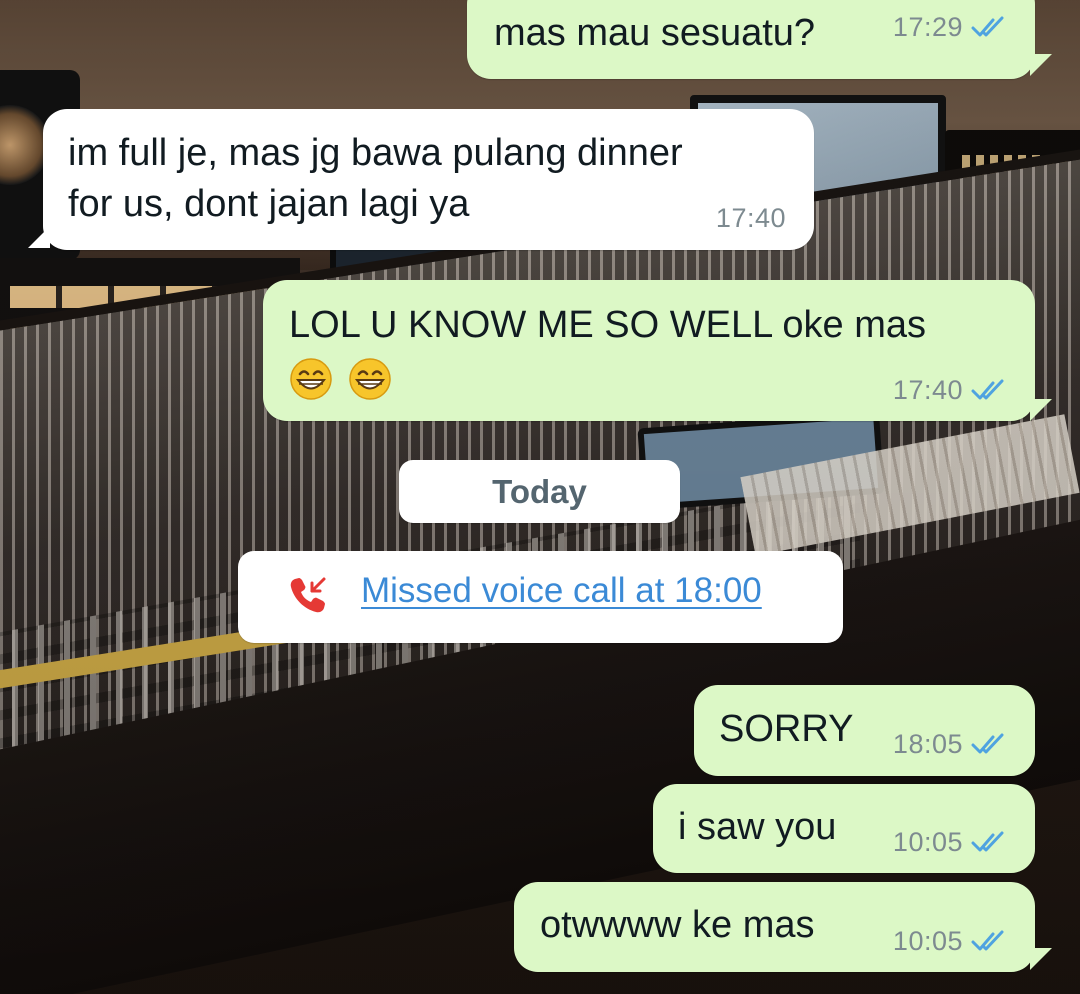 The width and height of the screenshot is (1080, 994). I want to click on message-meta: 18:05, so click(952, 744).